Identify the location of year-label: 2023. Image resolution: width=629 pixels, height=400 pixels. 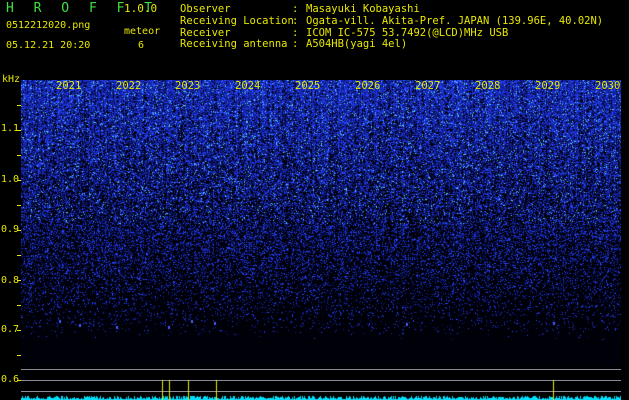
(188, 86).